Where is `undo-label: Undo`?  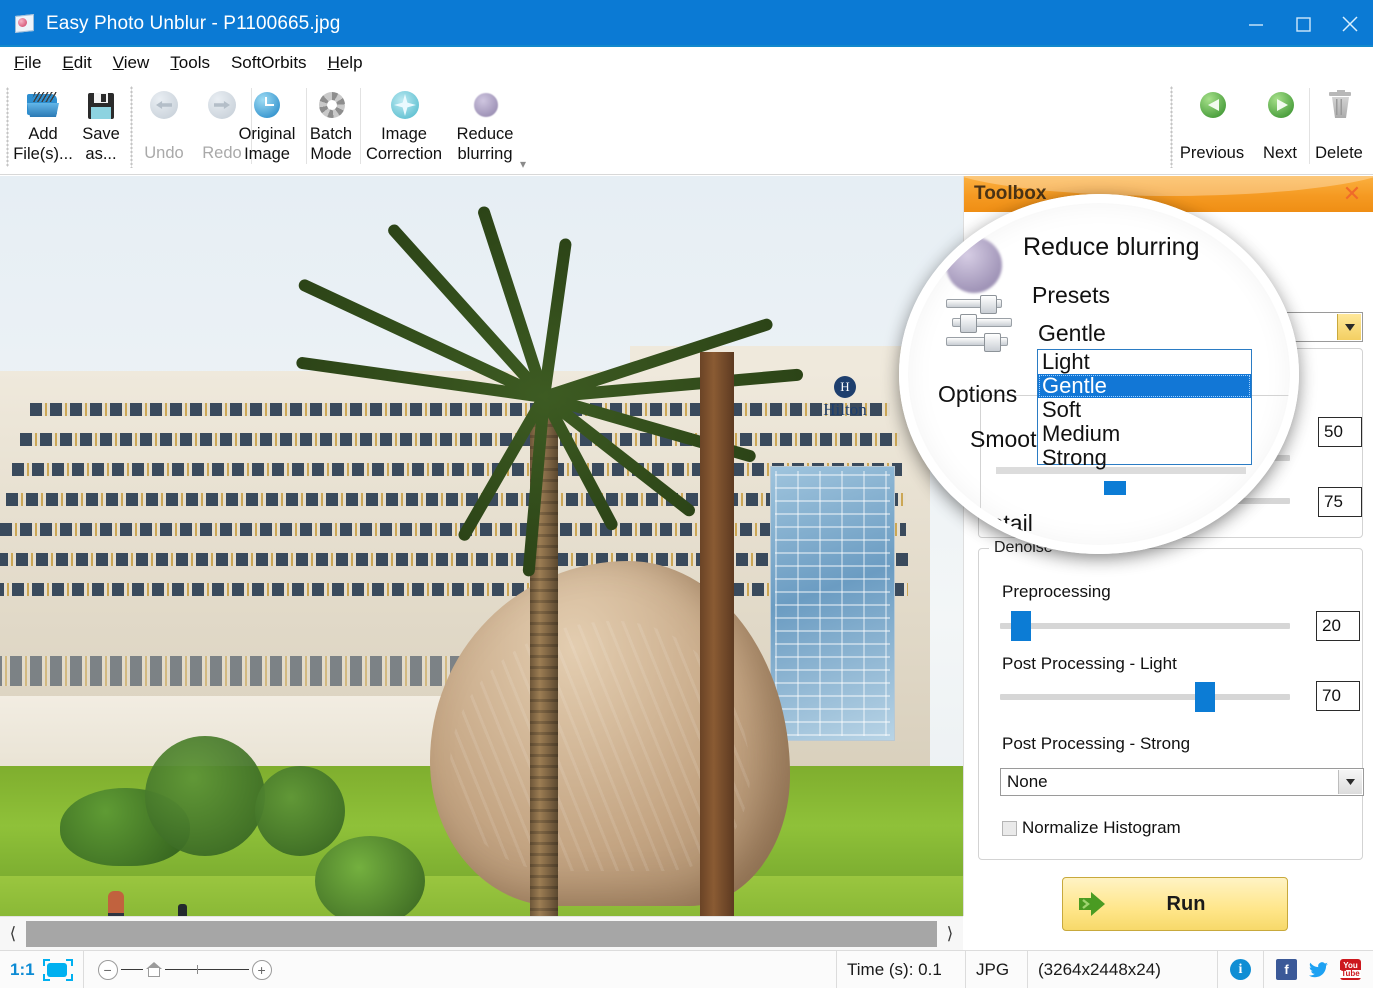
undo-label: Undo is located at coordinates (164, 153).